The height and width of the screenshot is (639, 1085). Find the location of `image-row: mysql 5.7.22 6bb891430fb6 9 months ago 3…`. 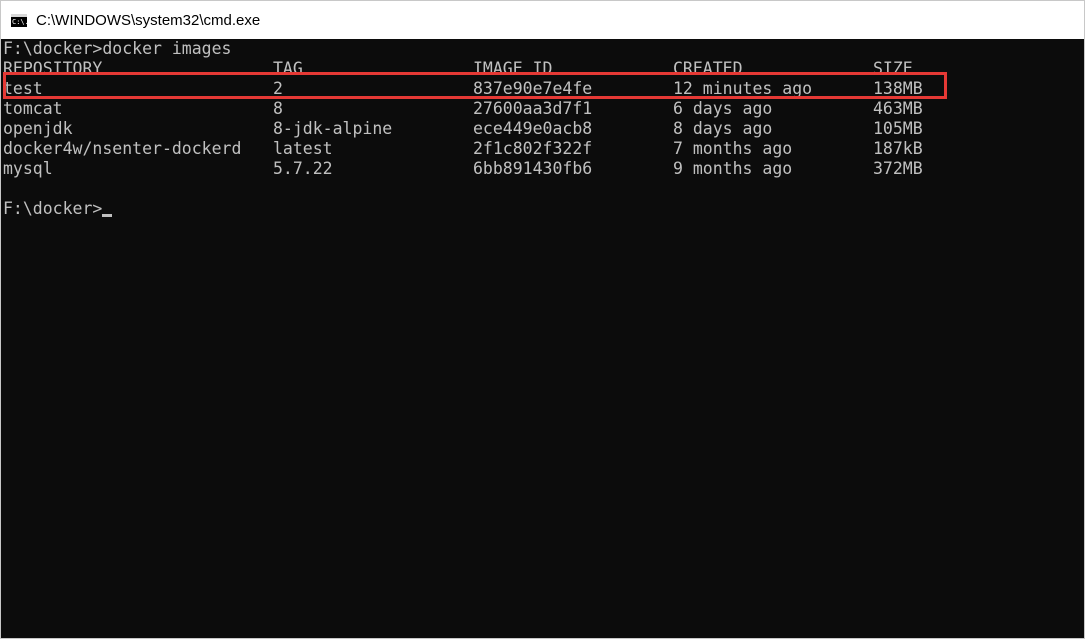

image-row: mysql 5.7.22 6bb891430fb6 9 months ago 3… is located at coordinates (503, 169).